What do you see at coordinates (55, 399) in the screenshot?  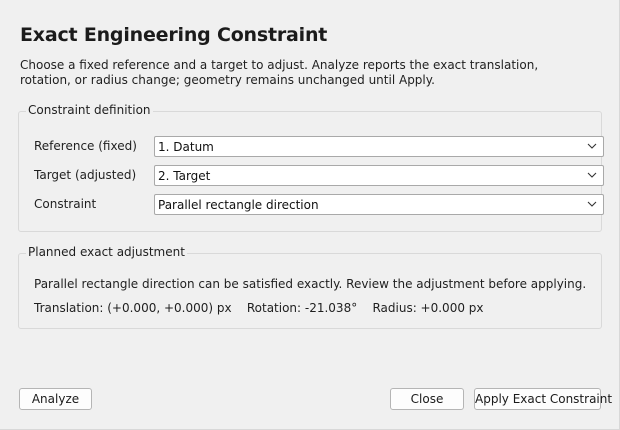 I see `analyze-button: Analyze` at bounding box center [55, 399].